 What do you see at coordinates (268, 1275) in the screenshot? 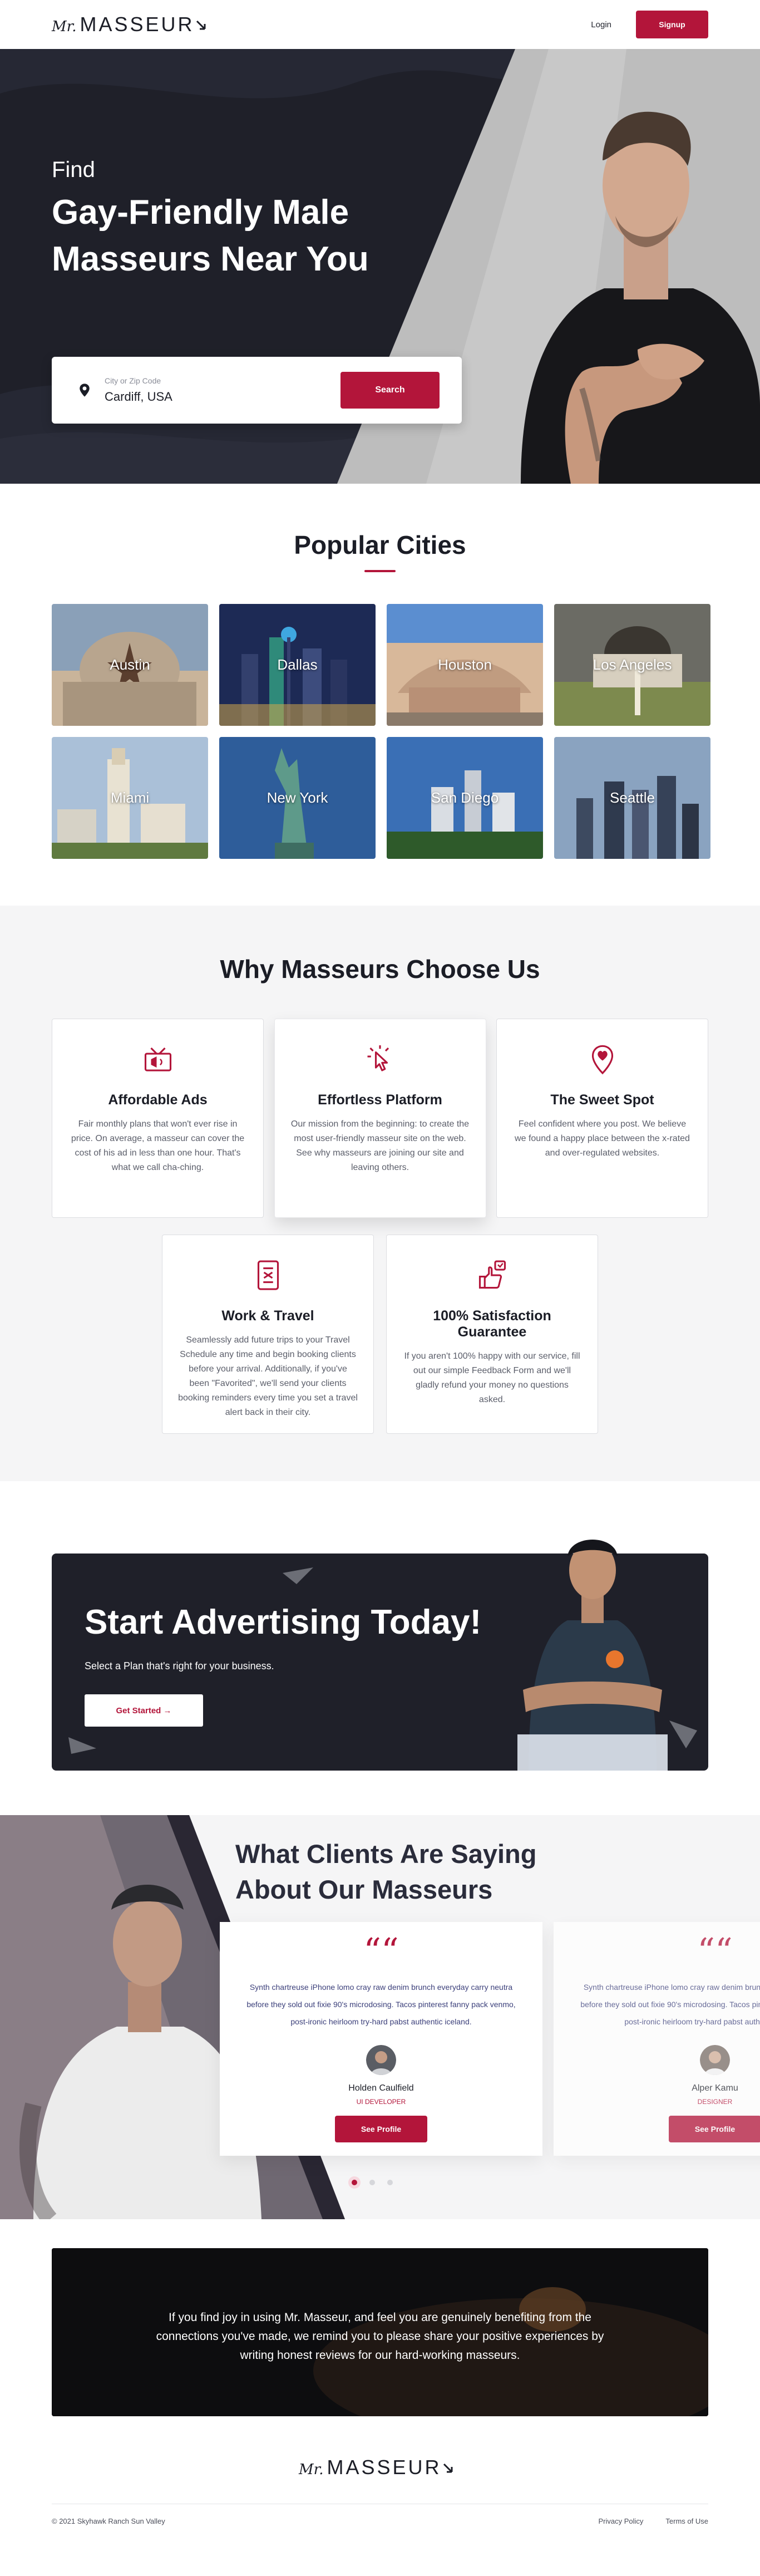
I see `ticket-icon` at bounding box center [268, 1275].